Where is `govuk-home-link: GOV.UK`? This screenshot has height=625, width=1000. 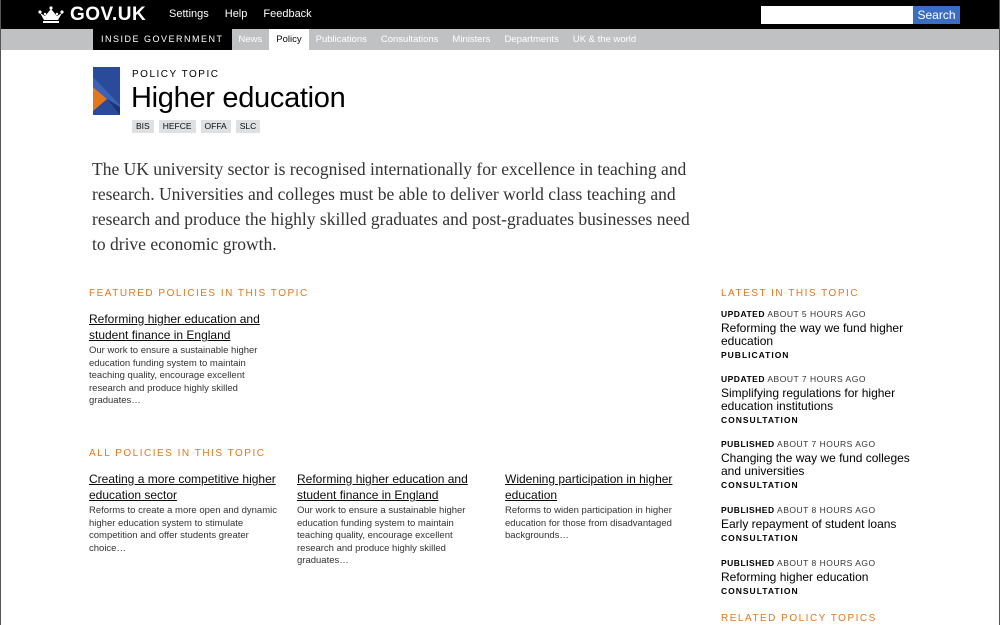
govuk-home-link: GOV.UK is located at coordinates (92, 15).